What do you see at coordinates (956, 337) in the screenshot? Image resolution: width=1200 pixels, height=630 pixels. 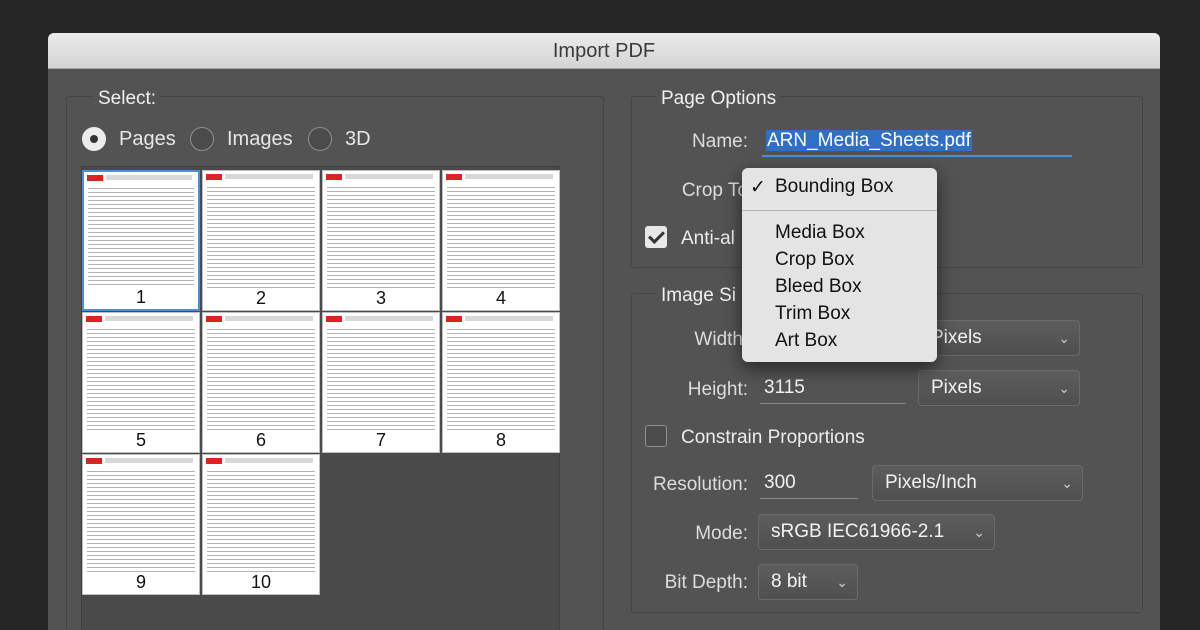 I see `width-unit-value: Pixels` at bounding box center [956, 337].